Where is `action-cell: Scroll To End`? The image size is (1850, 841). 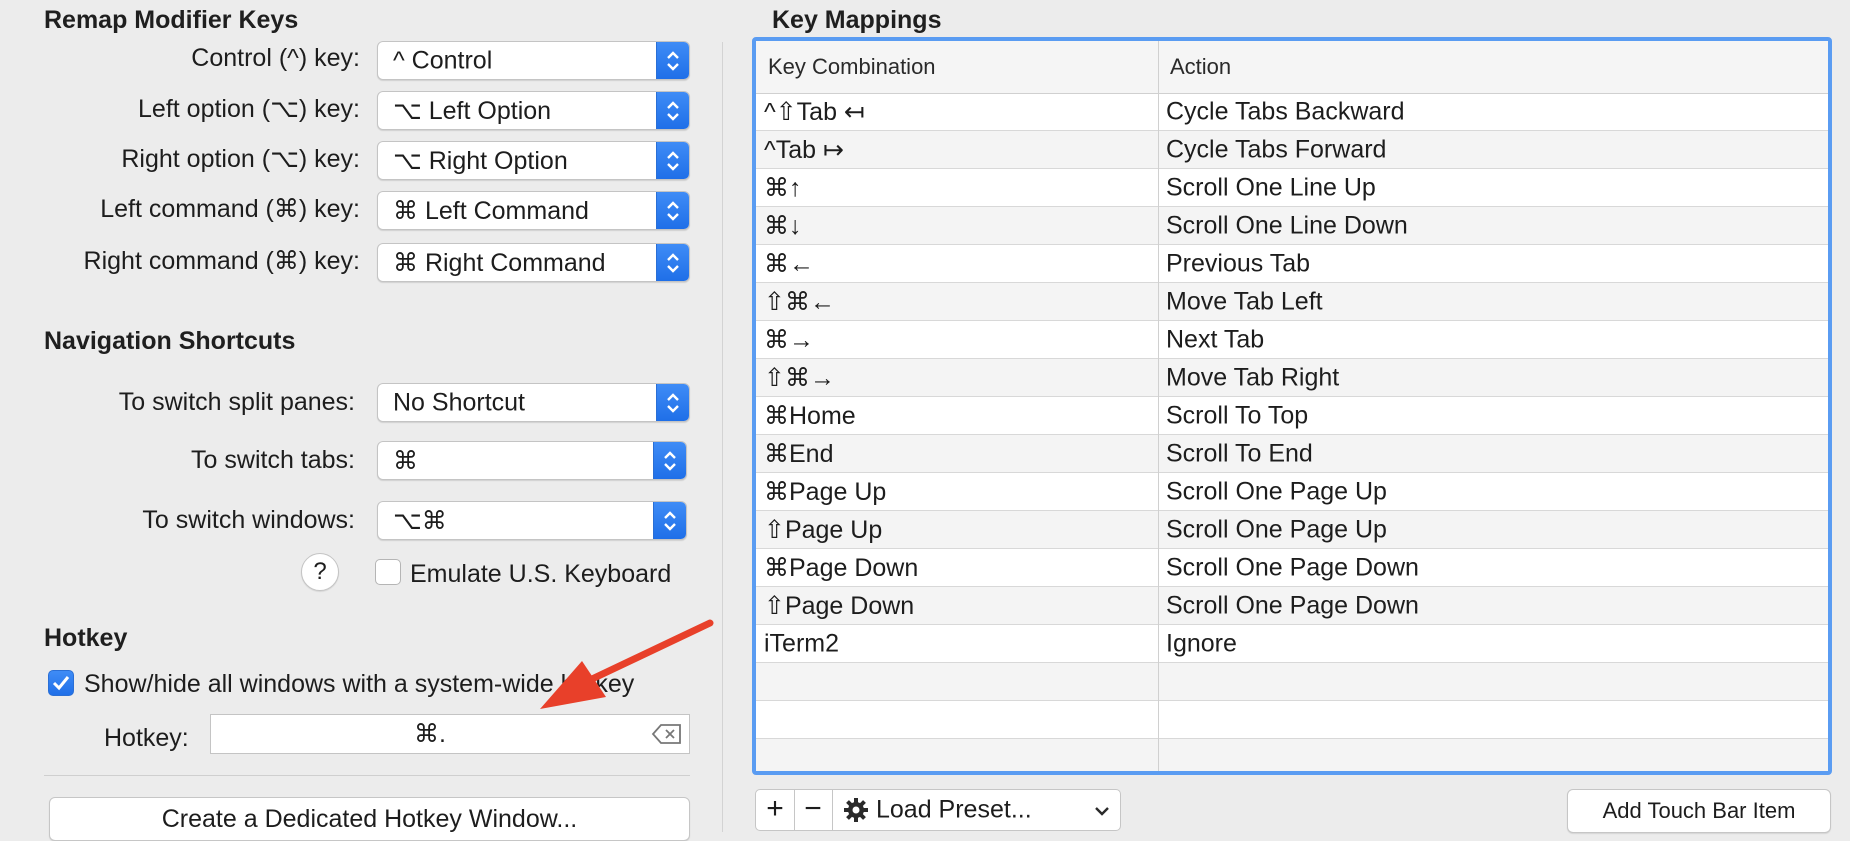
action-cell: Scroll To End is located at coordinates (1239, 453).